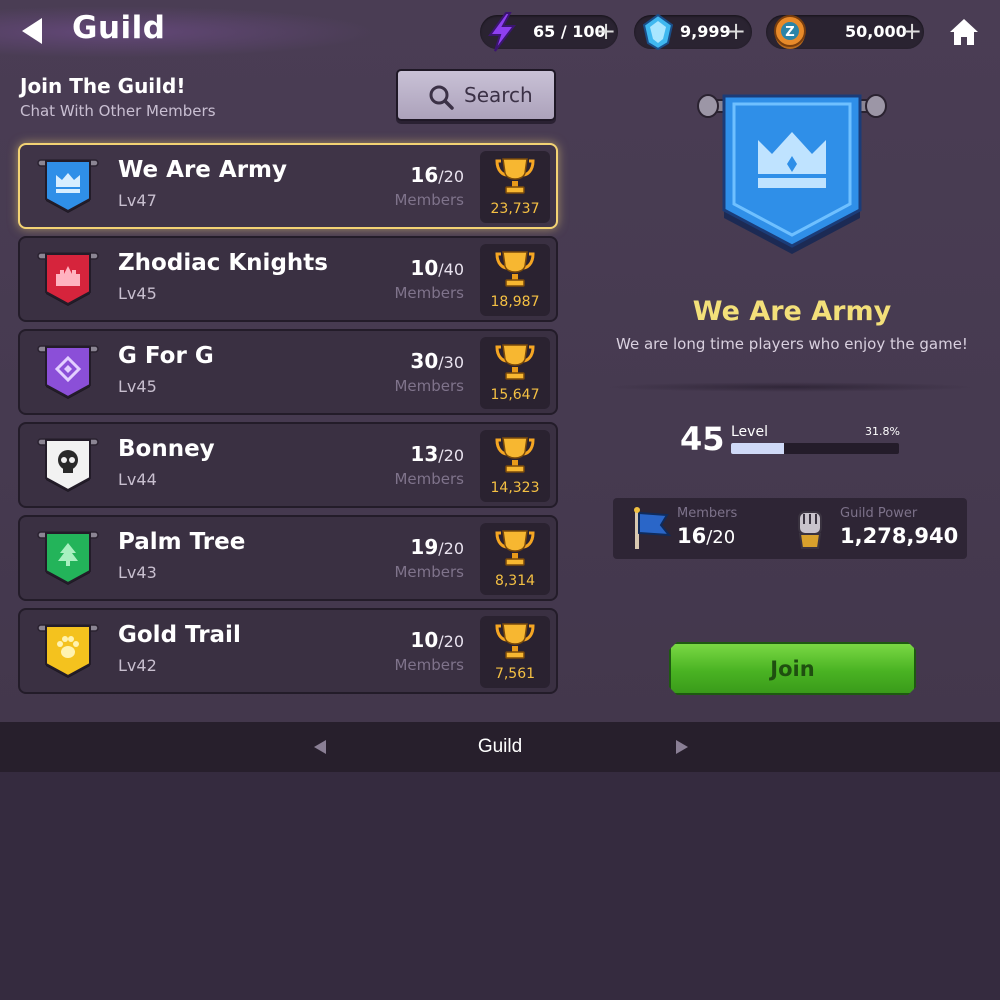  Describe the element at coordinates (758, 448) in the screenshot. I see `level-progress-fill` at that location.